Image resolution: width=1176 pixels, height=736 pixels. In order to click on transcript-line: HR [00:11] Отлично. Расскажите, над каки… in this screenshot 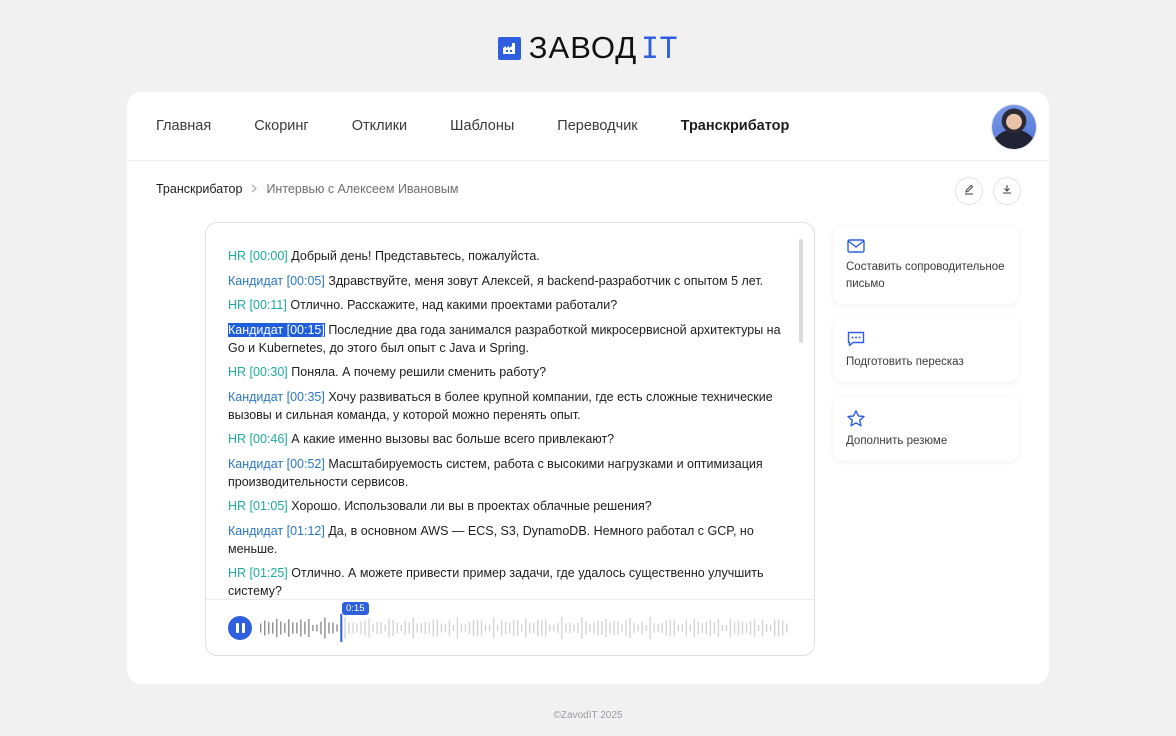, I will do `click(508, 305)`.